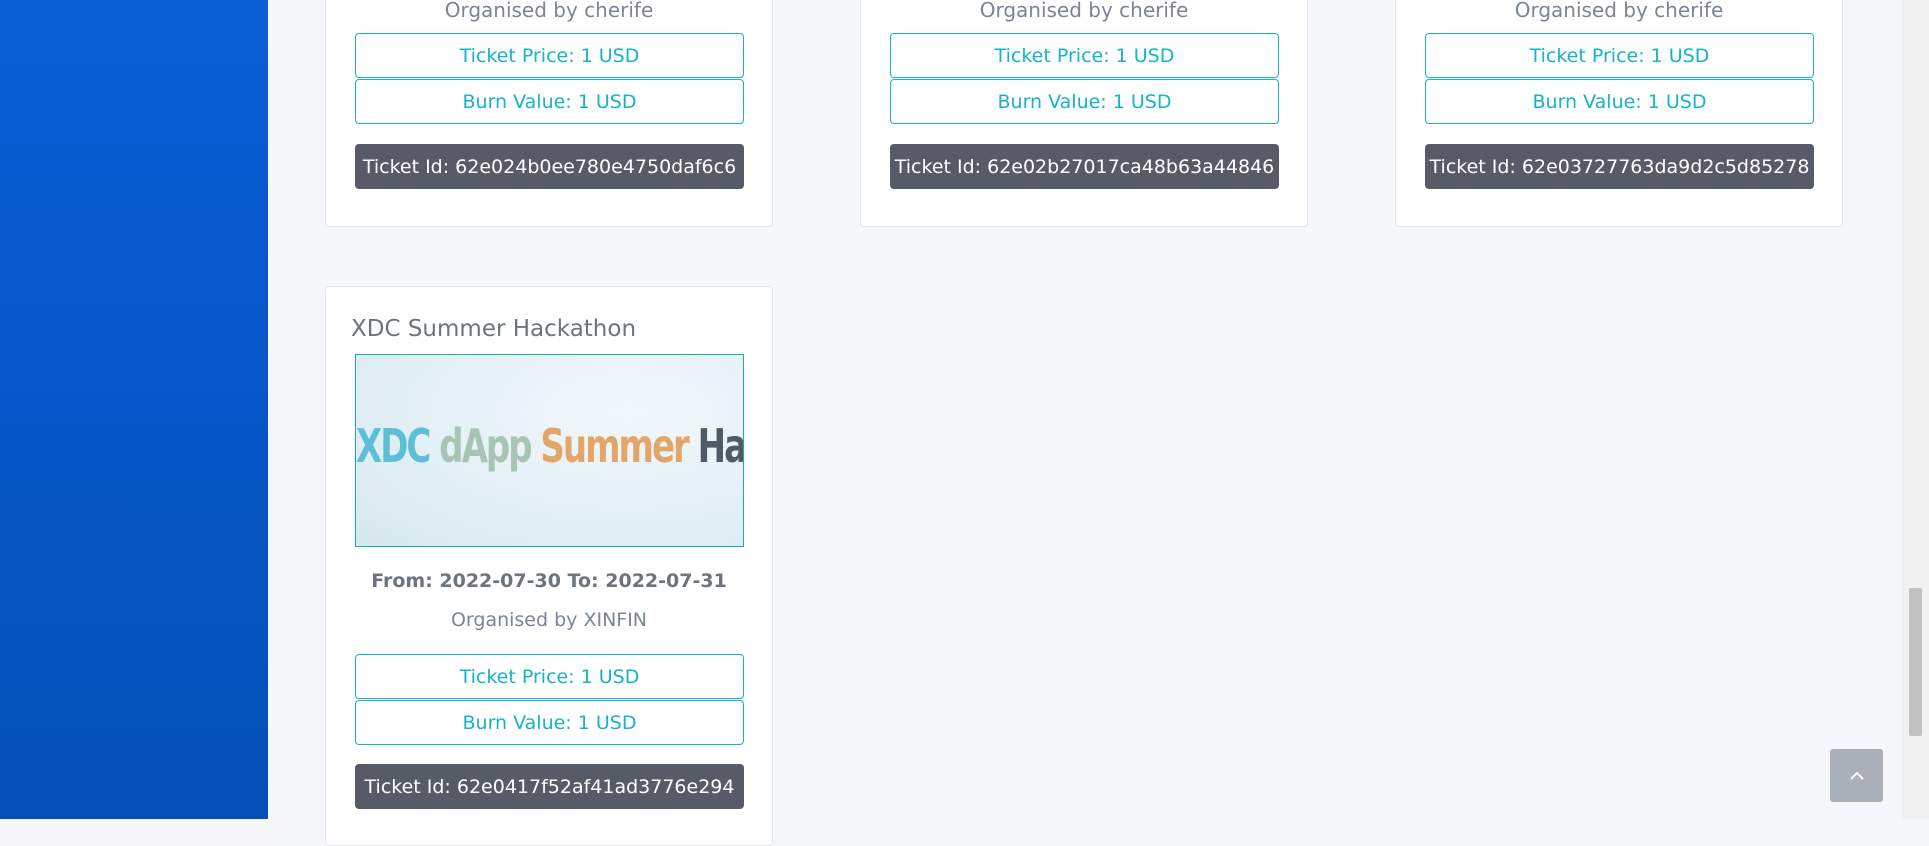 This screenshot has width=1929, height=846. What do you see at coordinates (393, 447) in the screenshot?
I see `banner-word: XDC` at bounding box center [393, 447].